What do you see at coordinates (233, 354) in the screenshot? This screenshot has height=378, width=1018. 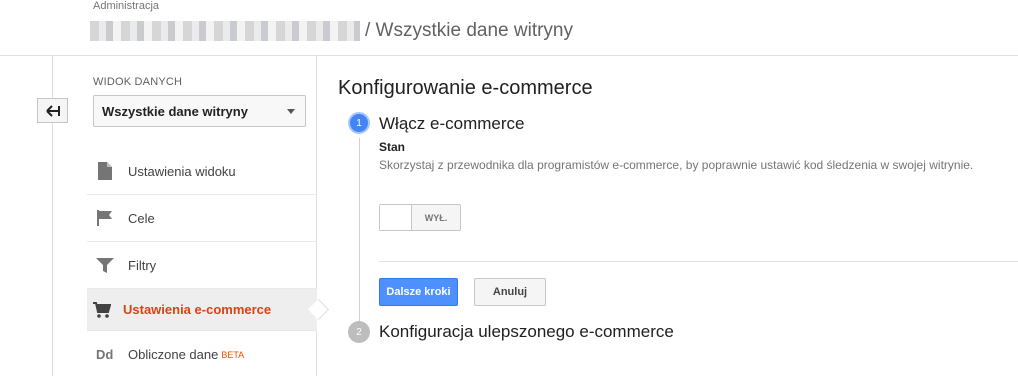 I see `beta-badge: BETA` at bounding box center [233, 354].